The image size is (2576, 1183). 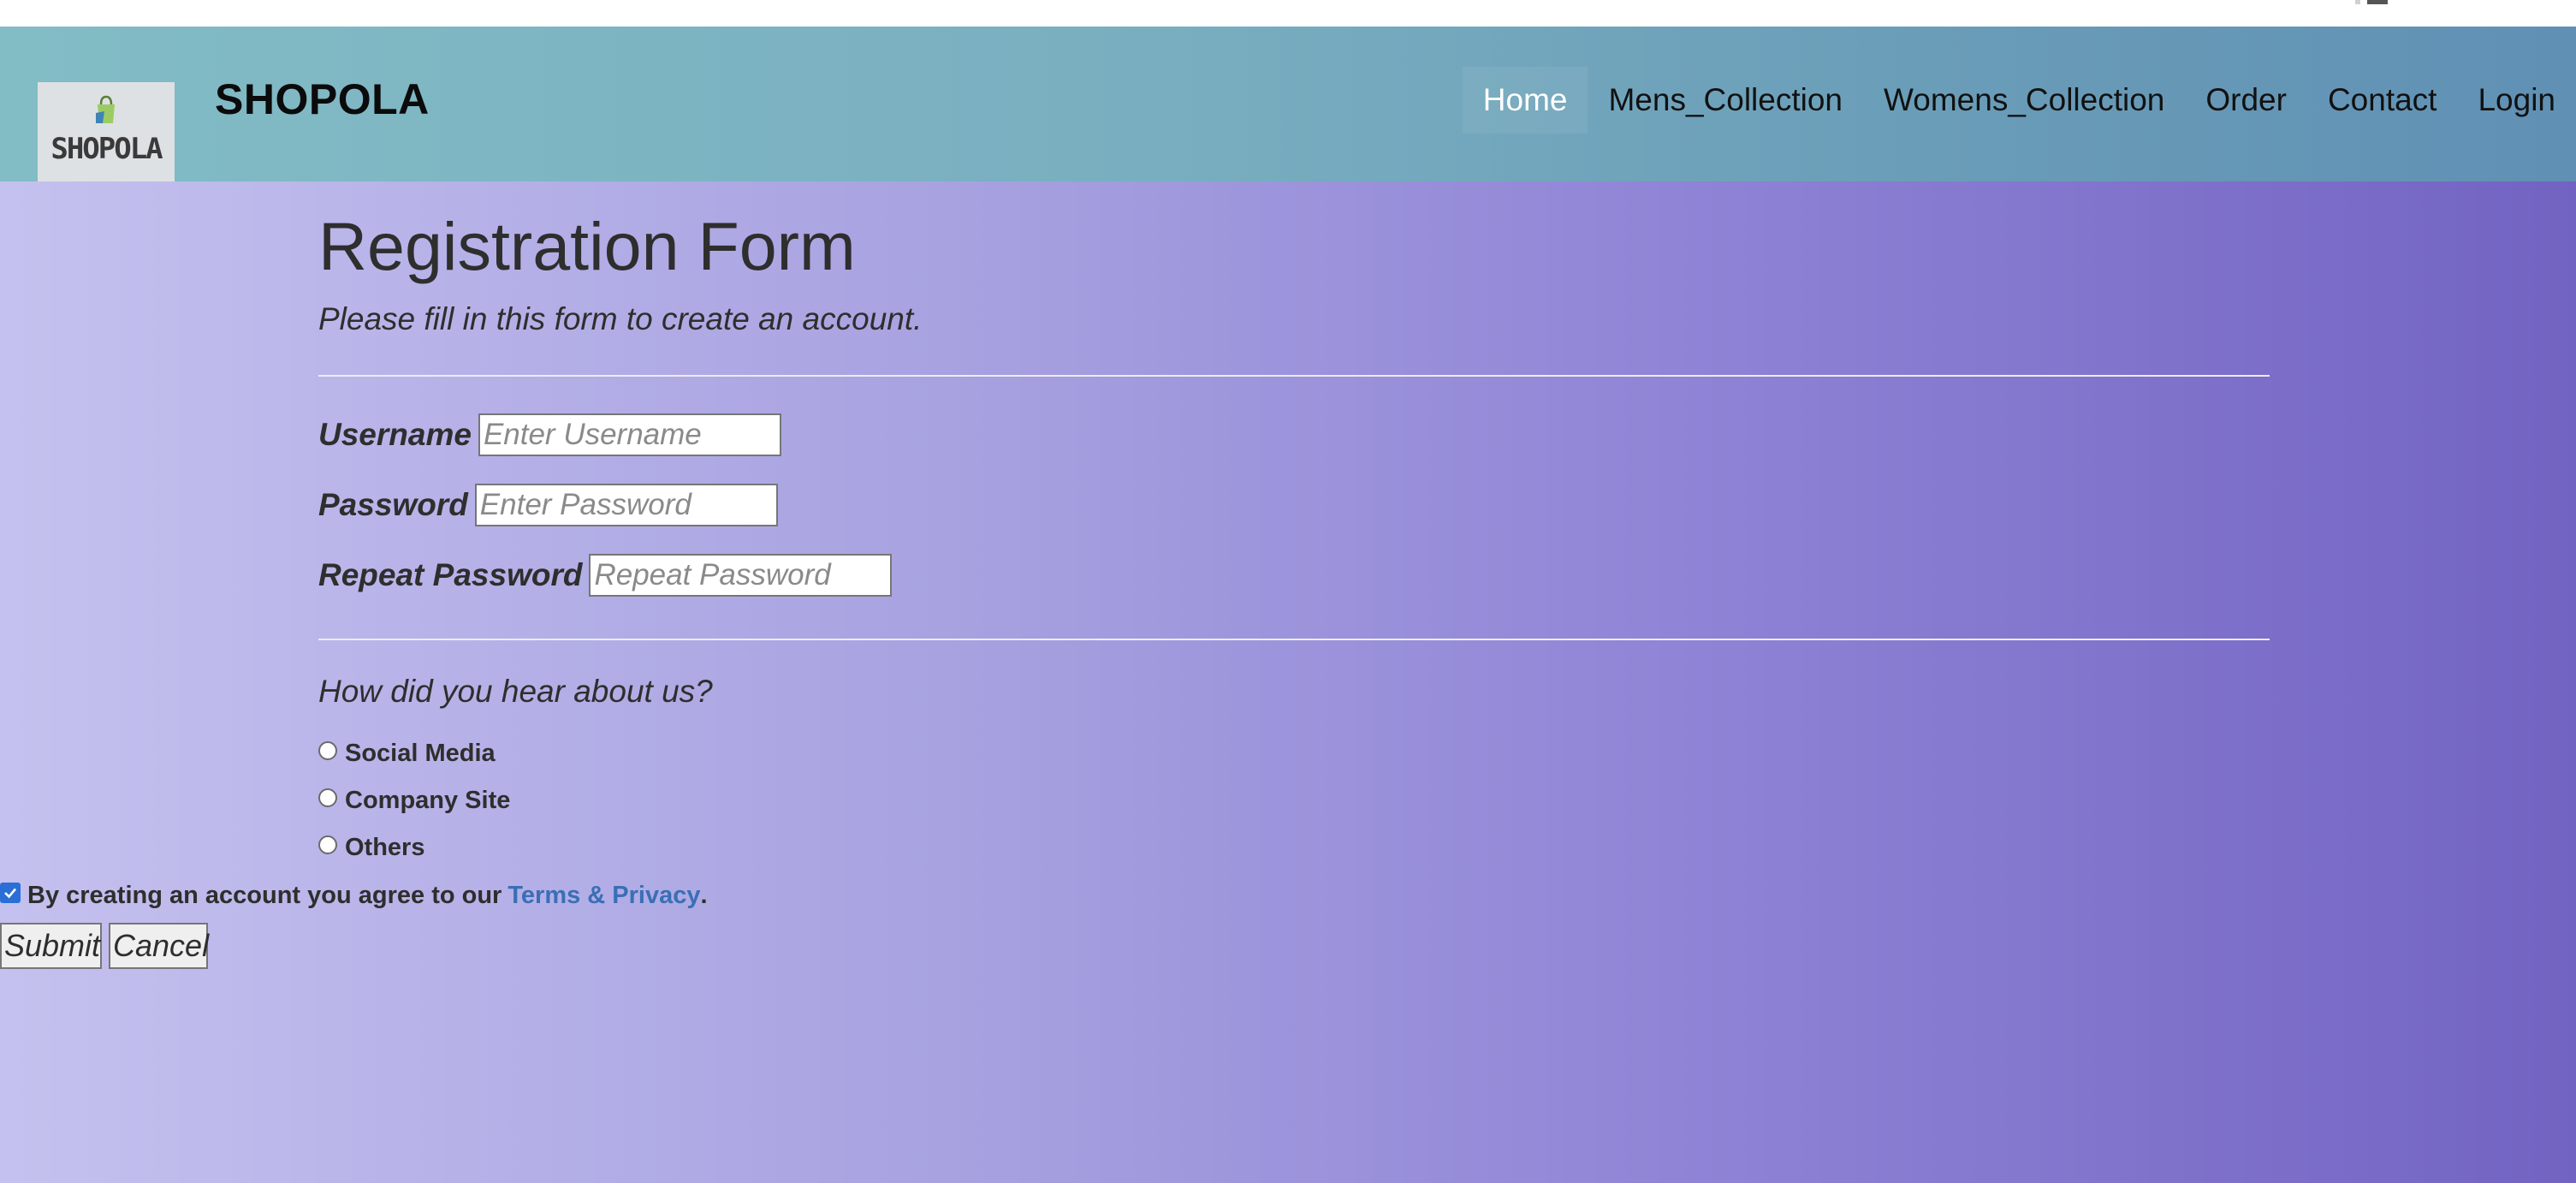 I want to click on password-input, so click(x=626, y=505).